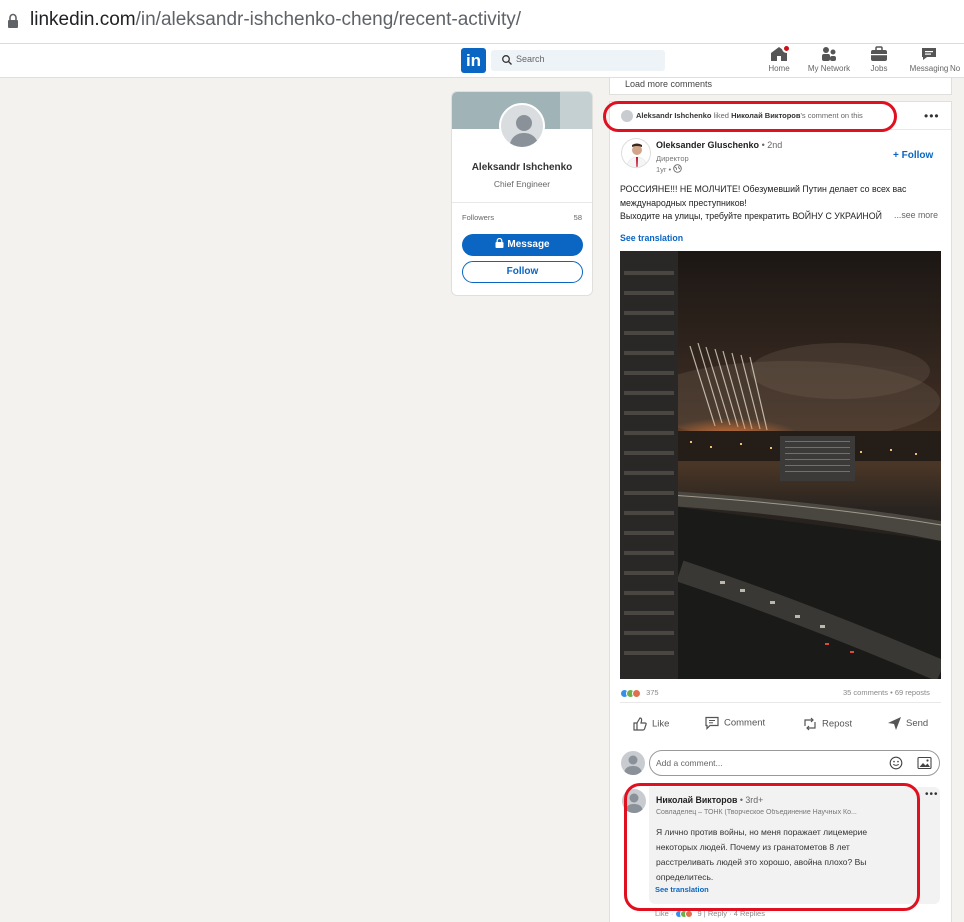 This screenshot has height=922, width=964. I want to click on feed-separator, so click(780, 98).